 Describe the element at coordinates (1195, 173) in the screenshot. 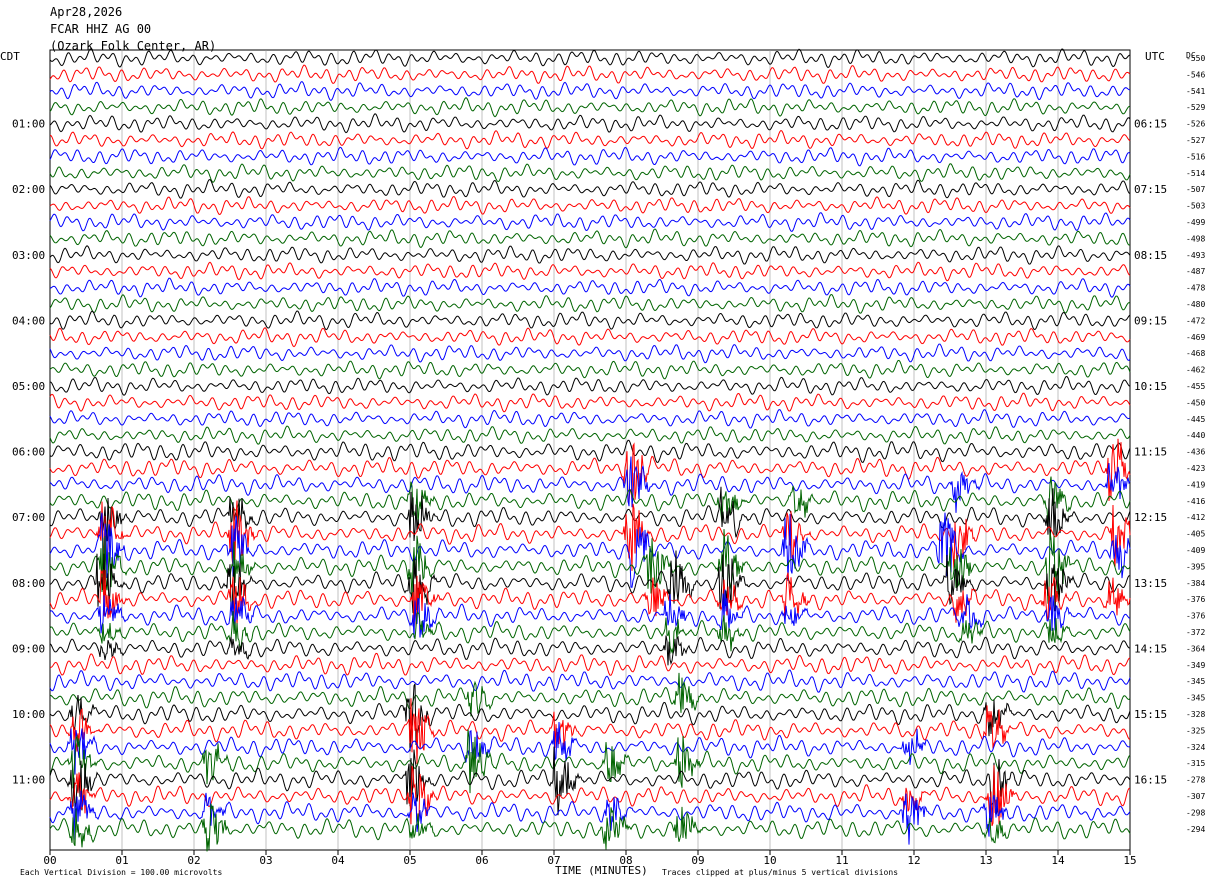

I see `dc-offset-label: -514` at that location.